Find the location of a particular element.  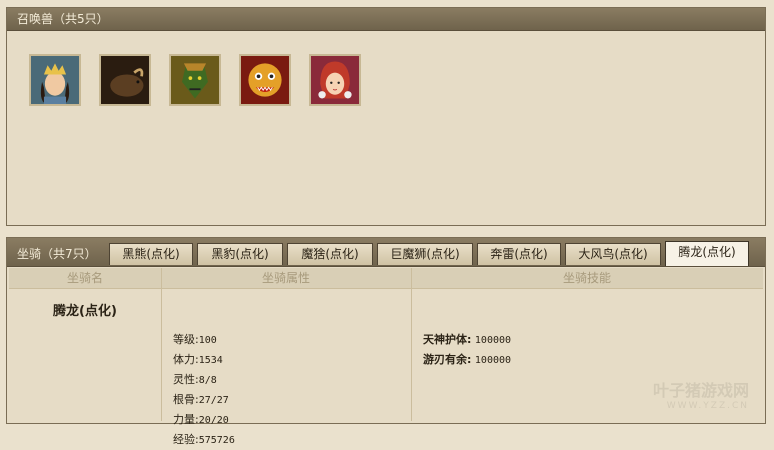

pet-list is located at coordinates (195, 80).